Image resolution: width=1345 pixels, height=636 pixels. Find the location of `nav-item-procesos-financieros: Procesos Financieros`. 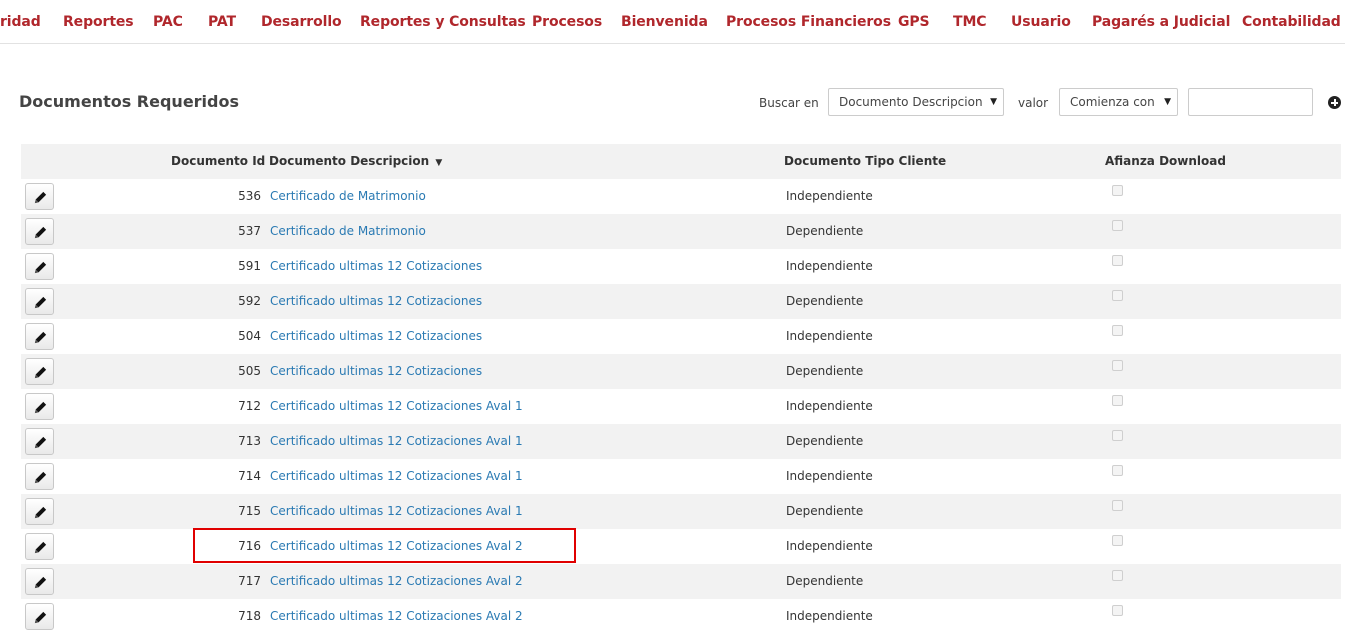

nav-item-procesos-financieros: Procesos Financieros is located at coordinates (808, 21).